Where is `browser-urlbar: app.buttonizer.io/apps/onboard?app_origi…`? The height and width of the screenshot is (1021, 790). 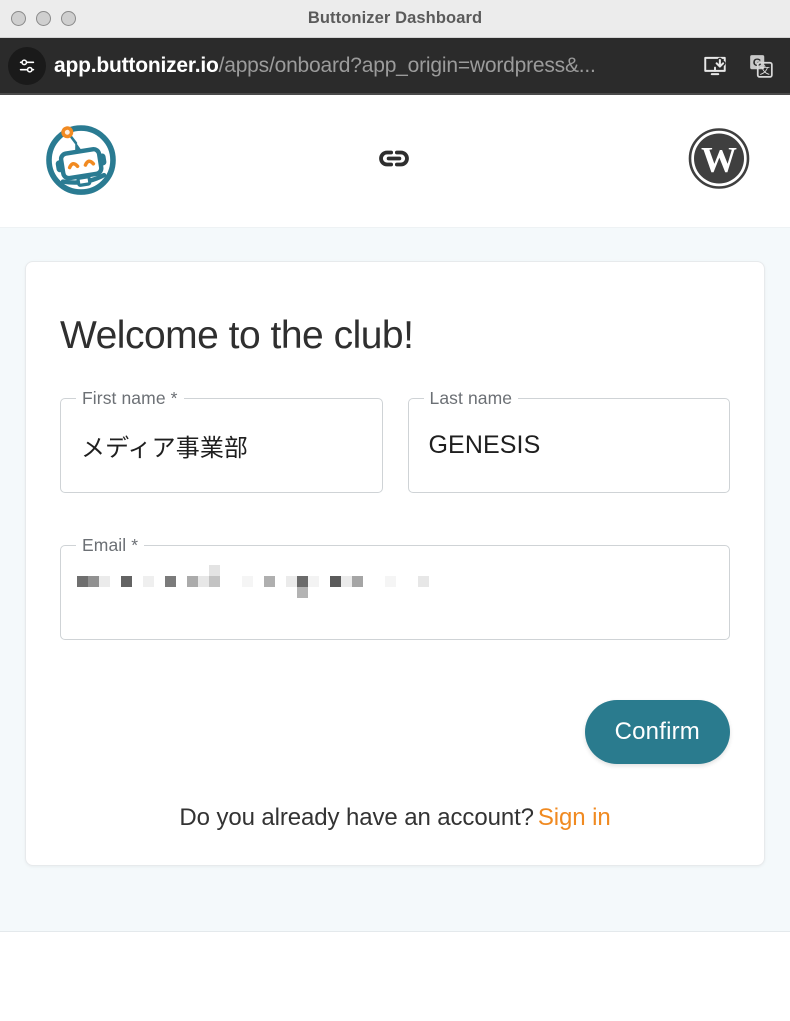 browser-urlbar: app.buttonizer.io/apps/onboard?app_origi… is located at coordinates (395, 66).